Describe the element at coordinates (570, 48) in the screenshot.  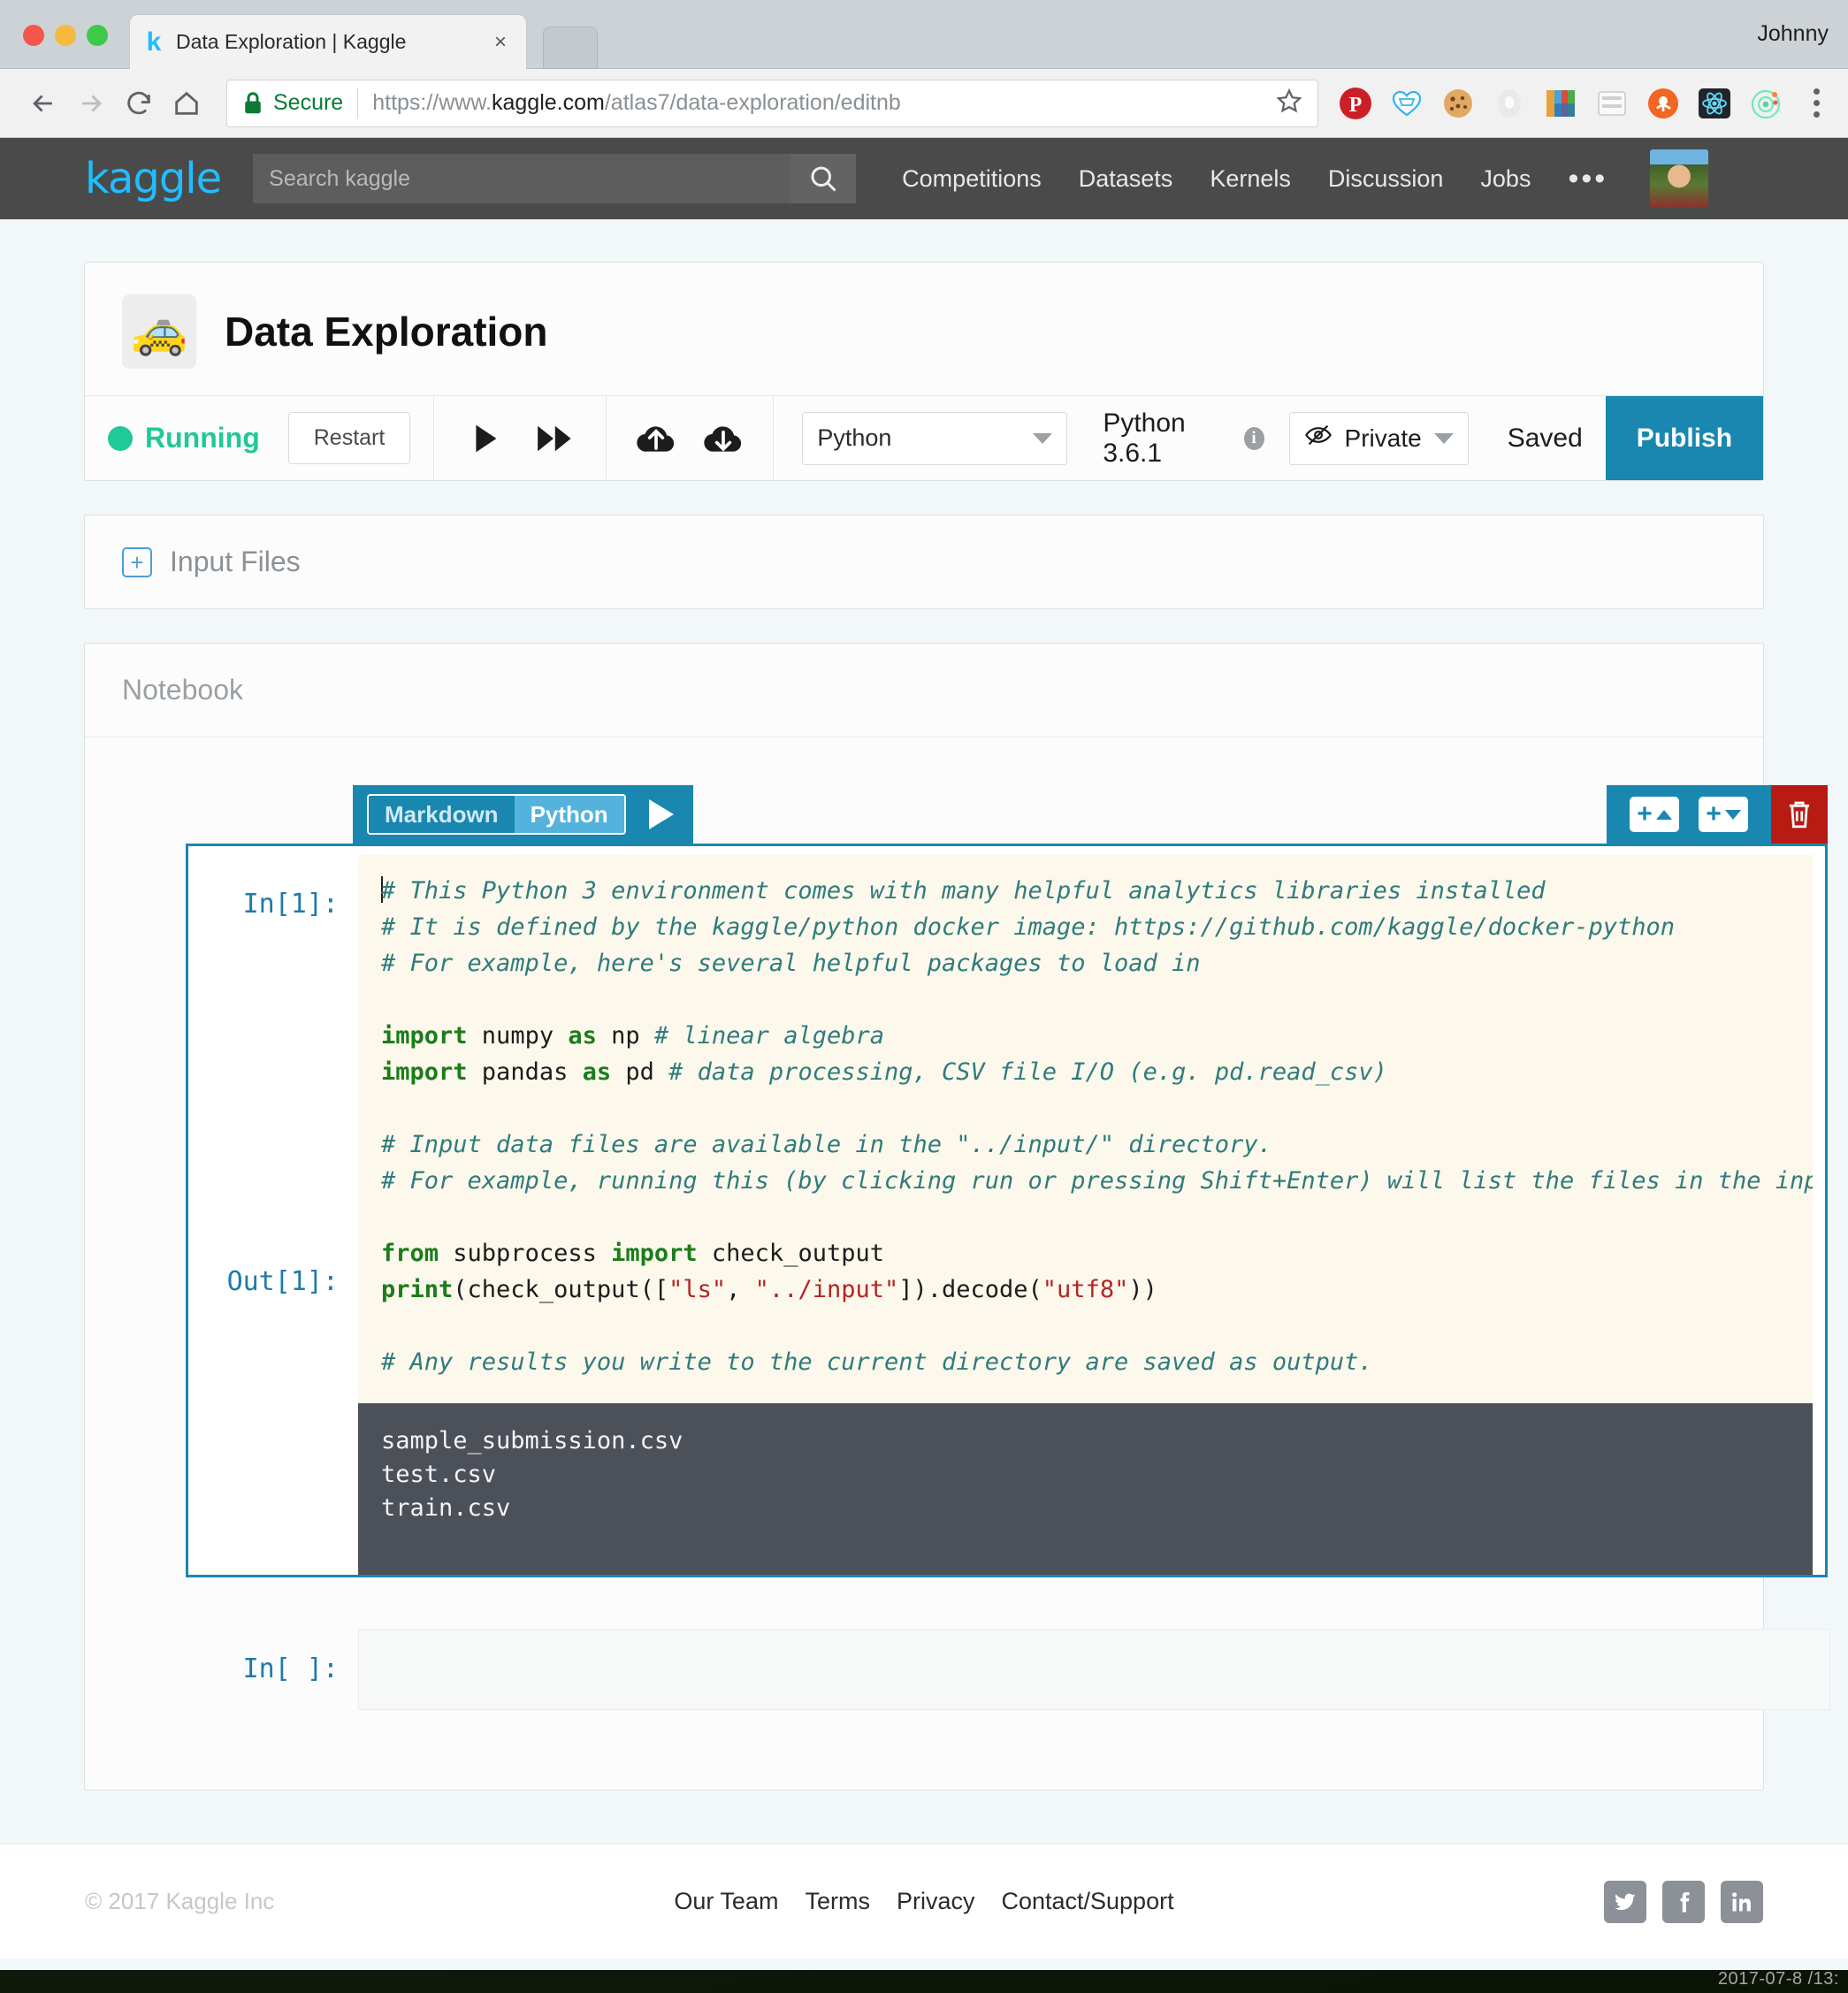
I see `new-tab-button` at that location.